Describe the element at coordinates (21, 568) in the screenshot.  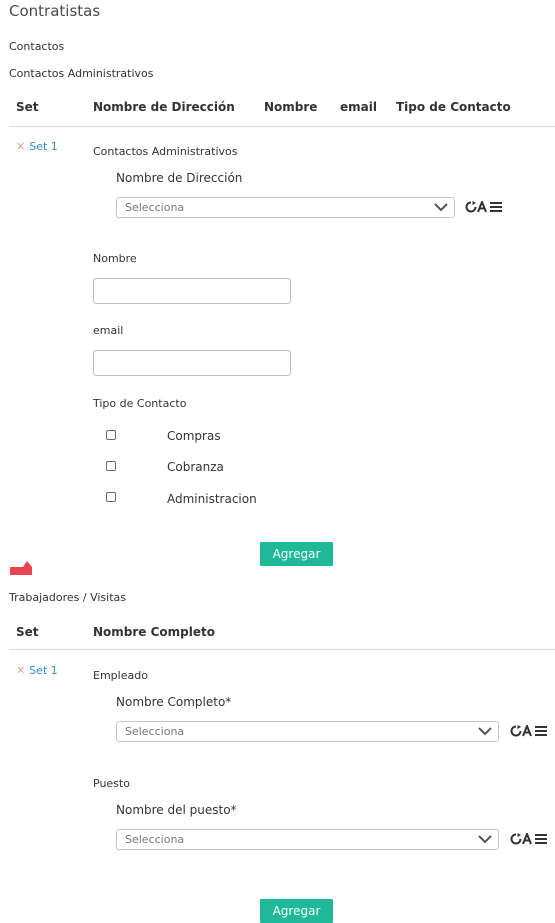
I see `marker-icon` at that location.